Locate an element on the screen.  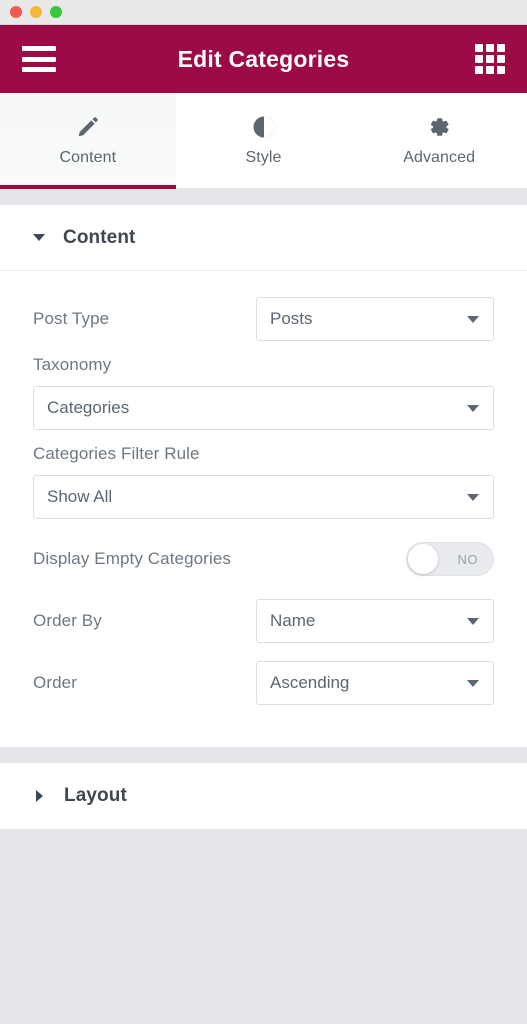
section-content-title: Content is located at coordinates (99, 237).